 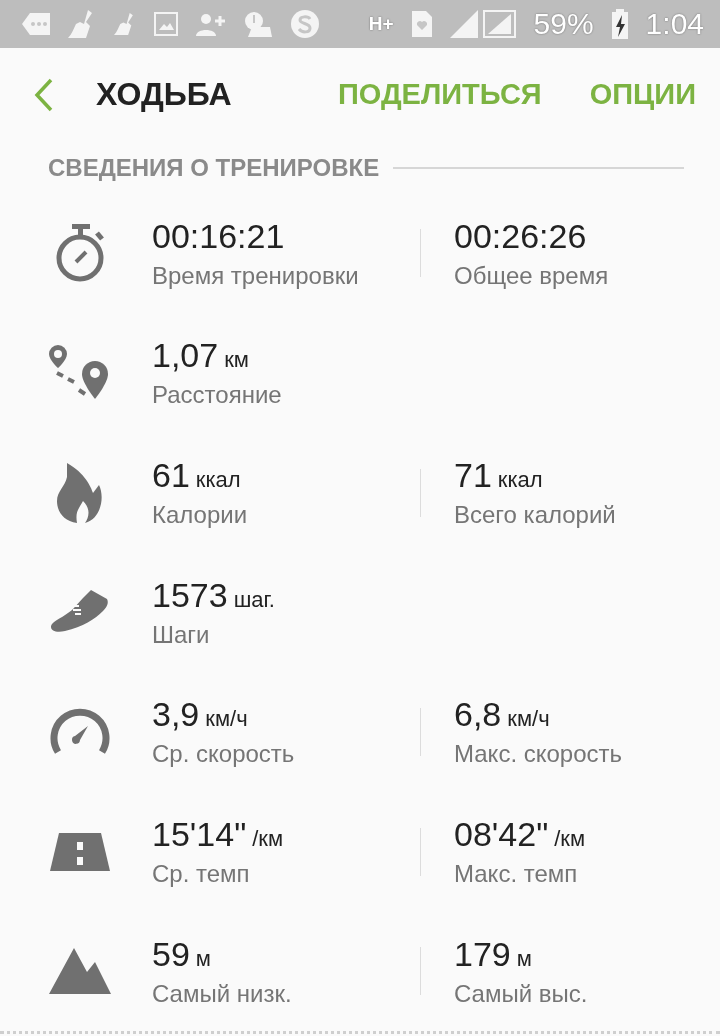 What do you see at coordinates (80, 492) in the screenshot?
I see `flame-icon` at bounding box center [80, 492].